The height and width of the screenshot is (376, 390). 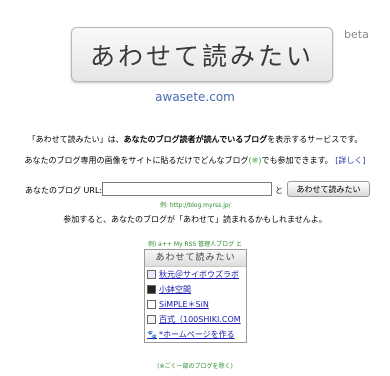 I want to click on widget-item: 秋元＠サイボウズラボ, so click(x=195, y=274).